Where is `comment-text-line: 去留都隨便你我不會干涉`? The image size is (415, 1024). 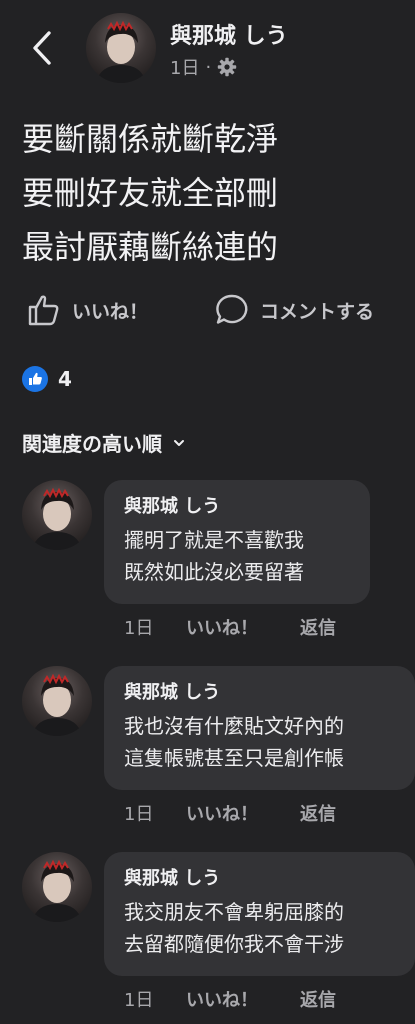 comment-text-line: 去留都隨便你我不會干涉 is located at coordinates (234, 944).